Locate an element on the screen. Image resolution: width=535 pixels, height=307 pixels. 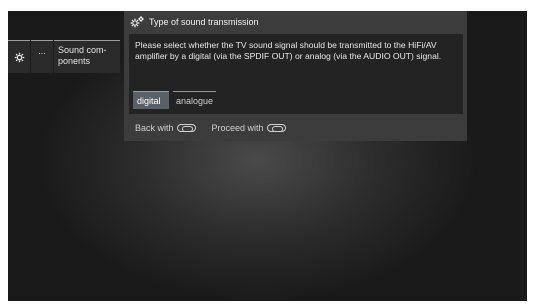
option-digital: digital is located at coordinates (151, 100).